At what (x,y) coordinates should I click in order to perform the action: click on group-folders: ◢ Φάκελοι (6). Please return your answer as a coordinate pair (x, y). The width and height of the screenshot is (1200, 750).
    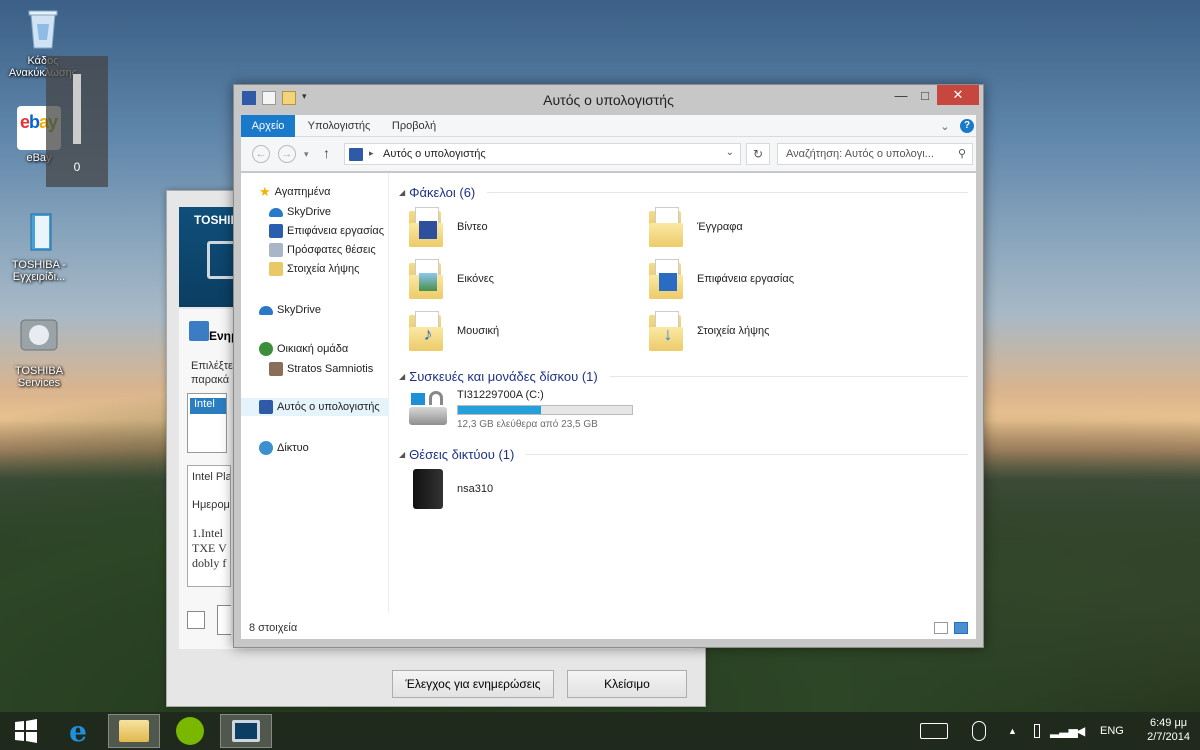
    Looking at the image, I should click on (683, 192).